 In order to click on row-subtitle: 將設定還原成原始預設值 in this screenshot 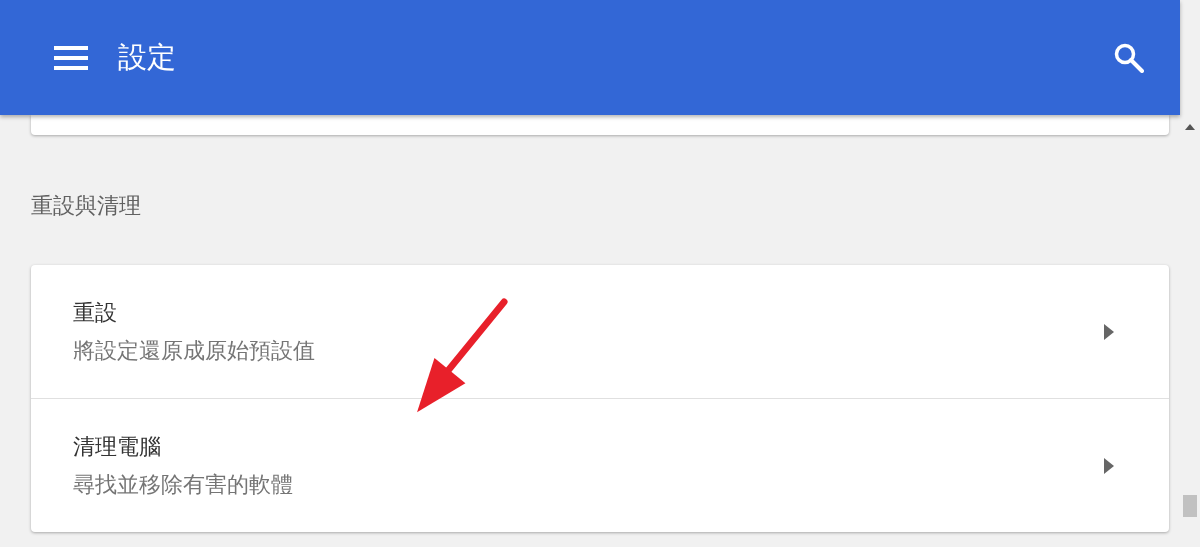, I will do `click(194, 350)`.